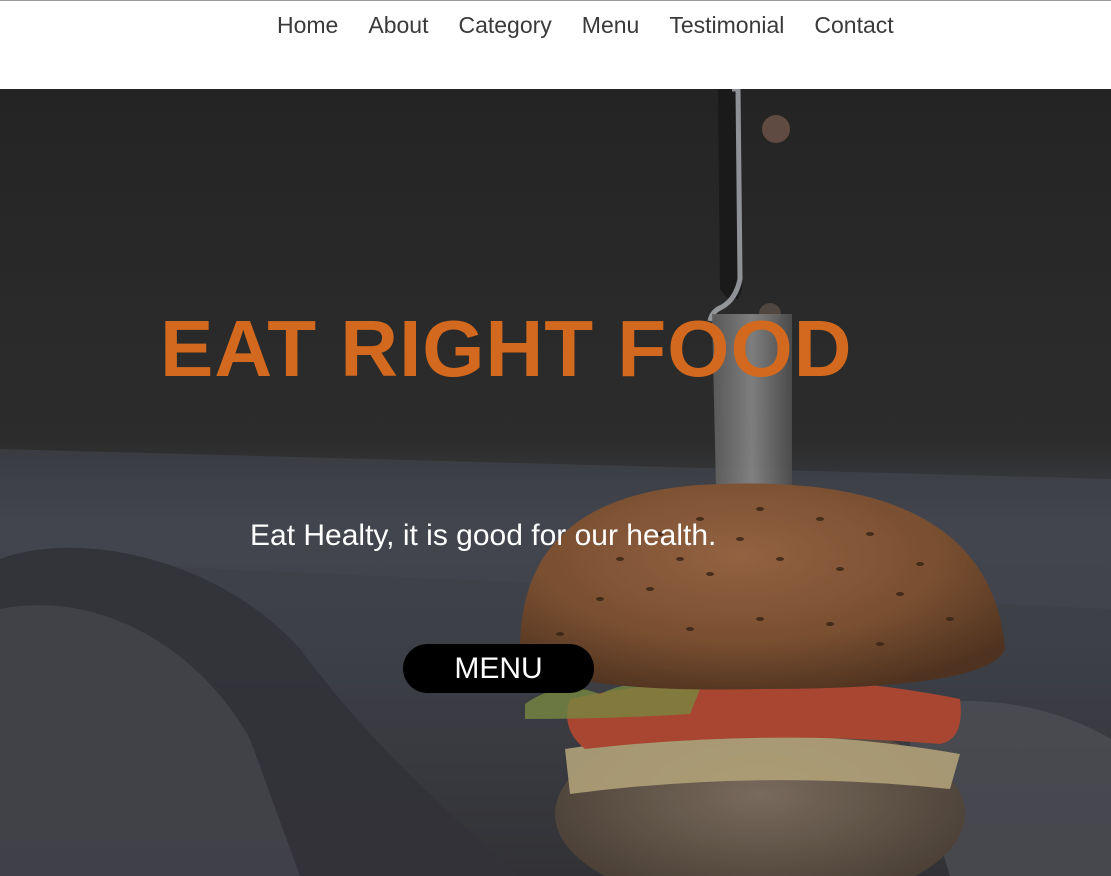 The height and width of the screenshot is (876, 1111). I want to click on nav-item-category: Category, so click(504, 25).